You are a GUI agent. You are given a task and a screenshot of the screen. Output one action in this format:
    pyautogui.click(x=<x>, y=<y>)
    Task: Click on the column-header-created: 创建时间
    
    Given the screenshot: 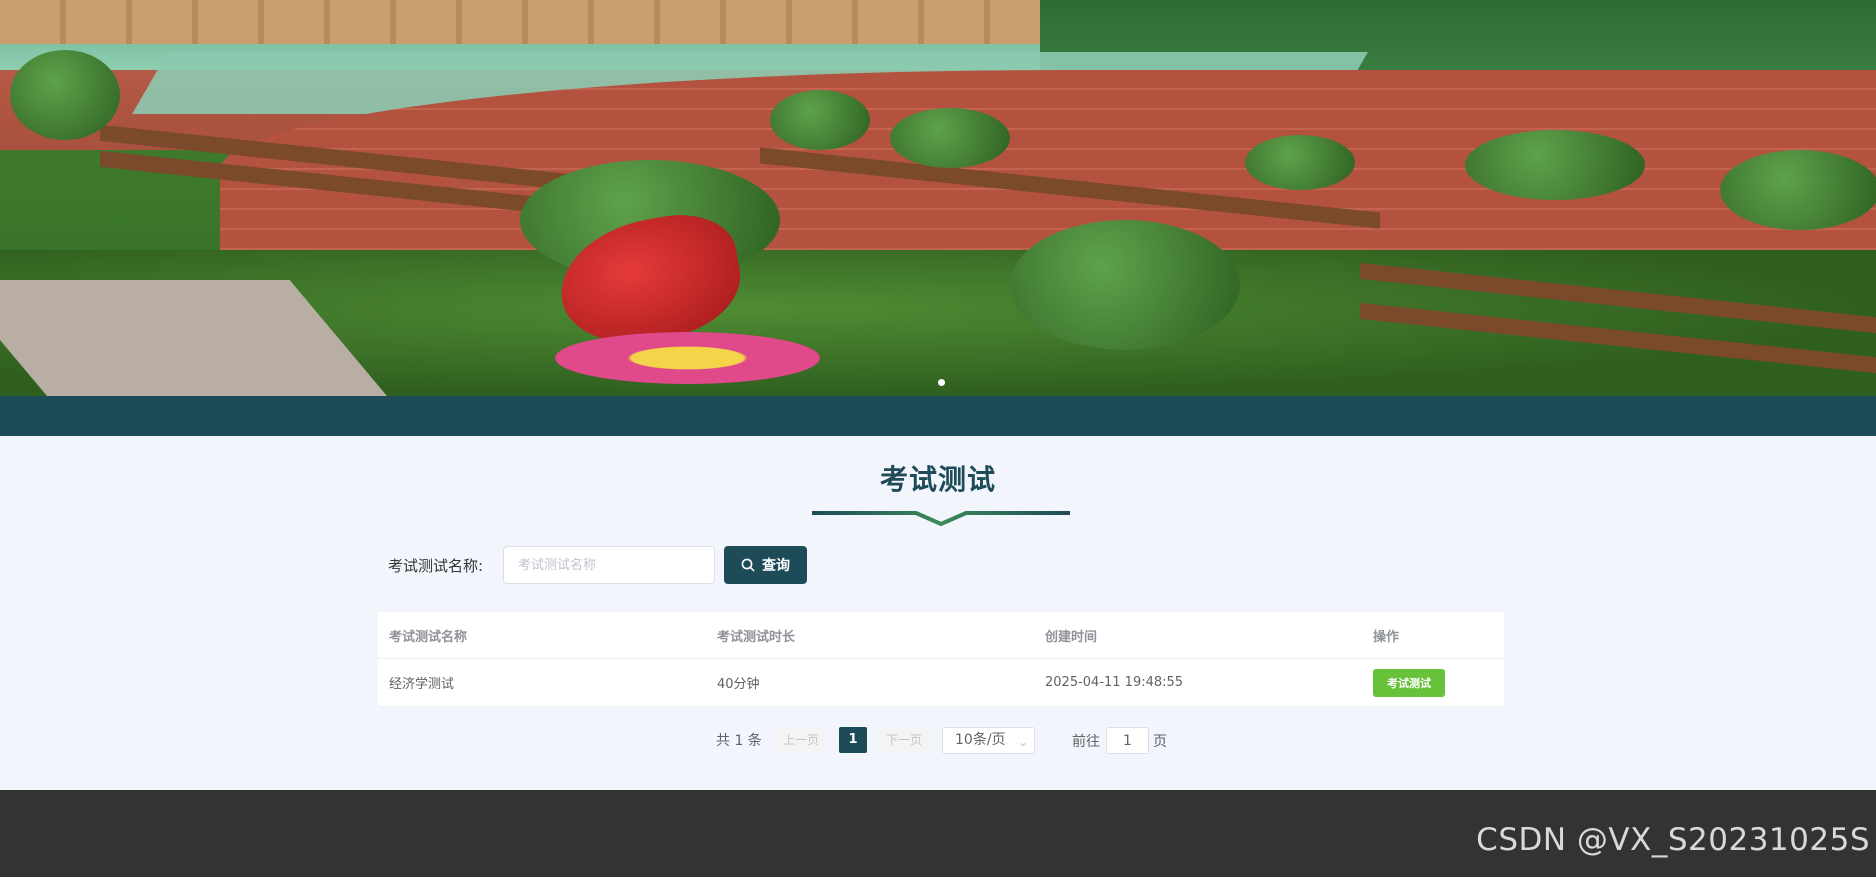 What is the action you would take?
    pyautogui.click(x=1071, y=637)
    